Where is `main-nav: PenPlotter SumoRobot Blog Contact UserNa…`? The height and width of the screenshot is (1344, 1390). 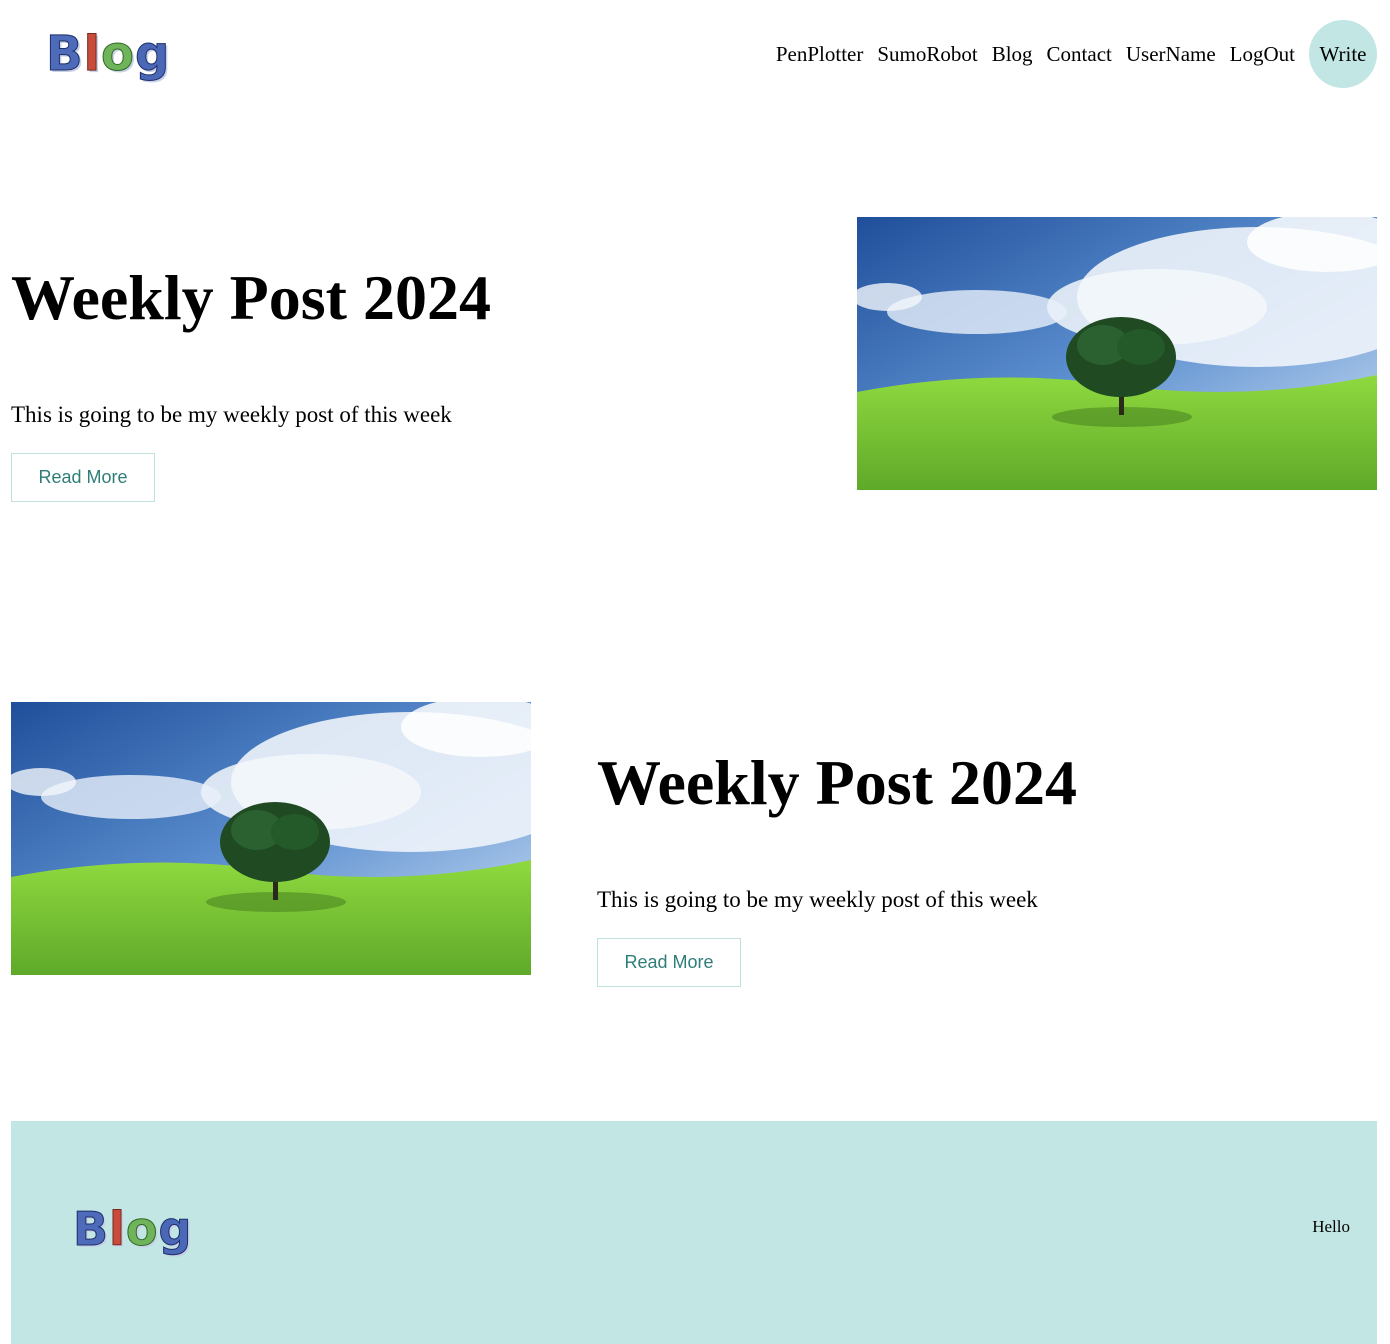
main-nav: PenPlotter SumoRobot Blog Contact UserNa… is located at coordinates (1076, 54).